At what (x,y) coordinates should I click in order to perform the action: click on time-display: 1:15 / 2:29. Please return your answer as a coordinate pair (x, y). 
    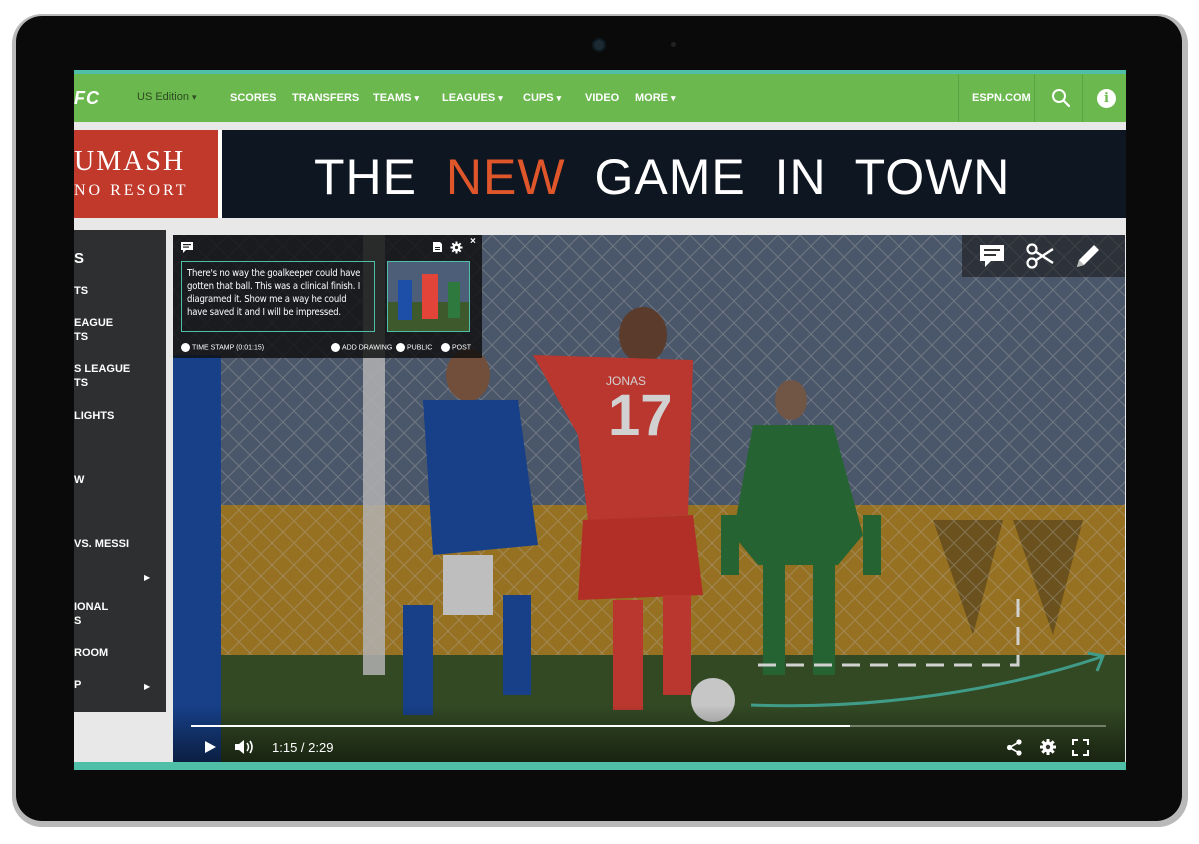
    Looking at the image, I should click on (303, 747).